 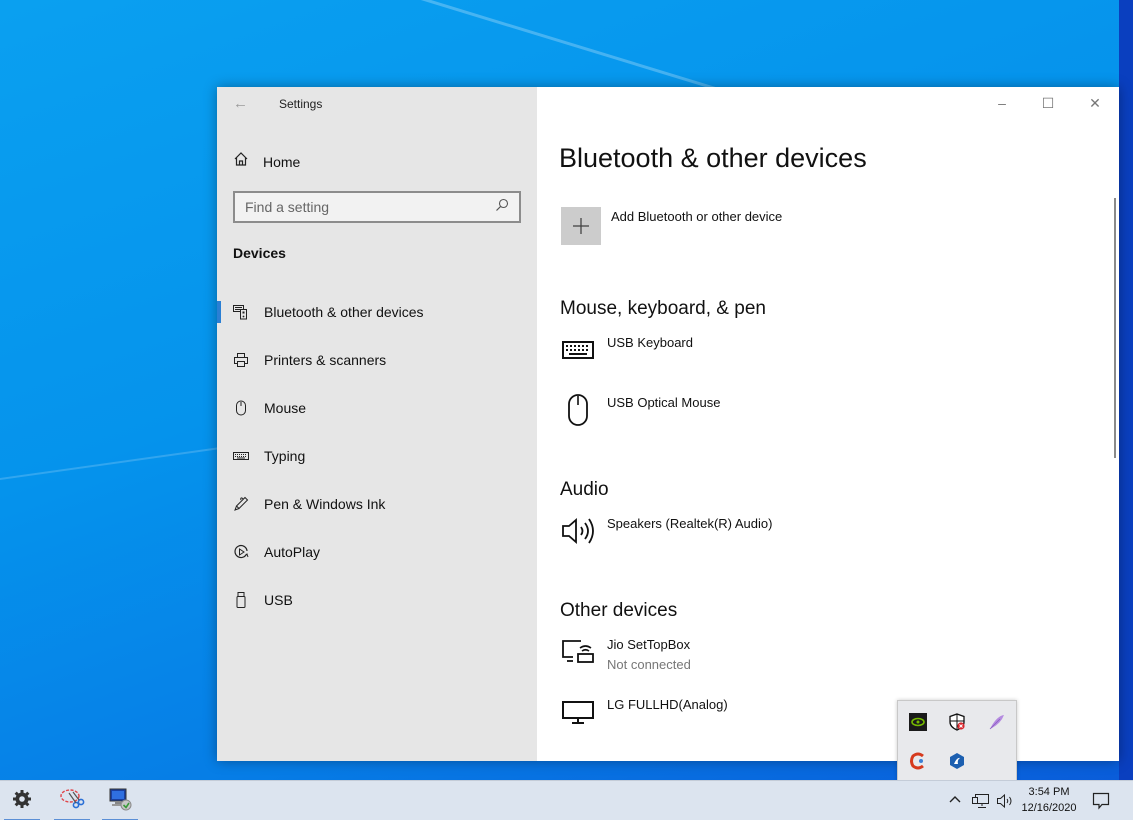 What do you see at coordinates (292, 552) in the screenshot?
I see `sidebar-item-label: AutoPlay` at bounding box center [292, 552].